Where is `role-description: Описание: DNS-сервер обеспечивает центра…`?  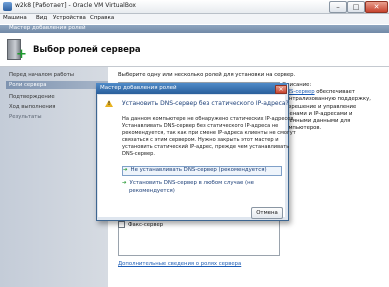
role-description: Описание: DNS-сервер обеспечивает центра… is located at coordinates (334, 112).